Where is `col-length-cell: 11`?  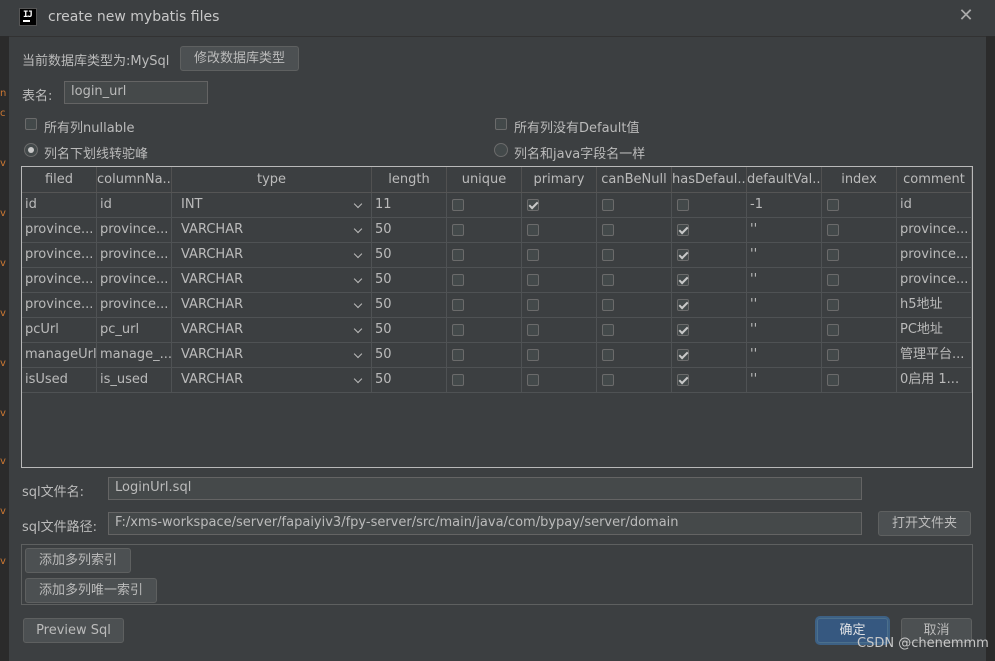
col-length-cell: 11 is located at coordinates (409, 205).